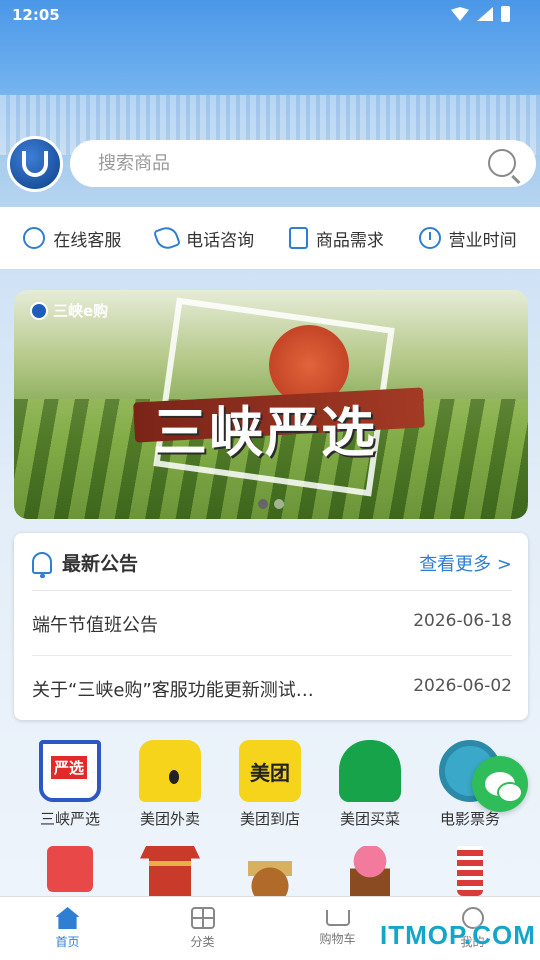 The width and height of the screenshot is (540, 960). I want to click on meituan-waimai-icon, so click(170, 771).